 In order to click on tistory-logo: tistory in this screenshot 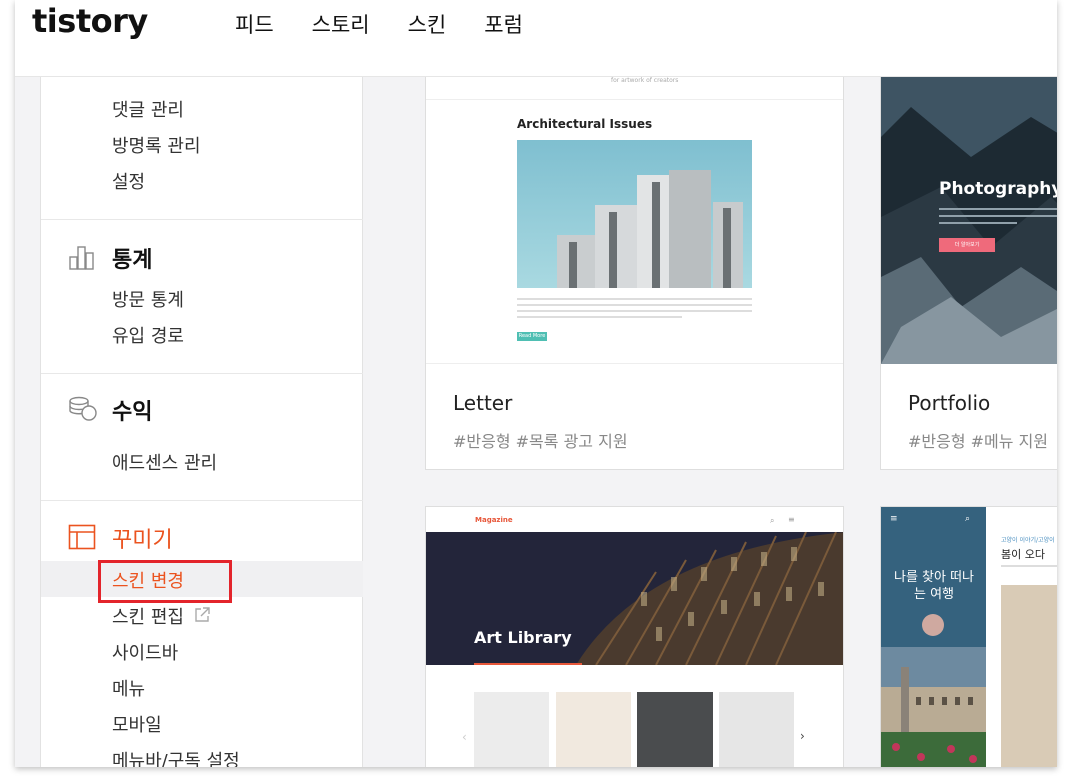, I will do `click(90, 21)`.